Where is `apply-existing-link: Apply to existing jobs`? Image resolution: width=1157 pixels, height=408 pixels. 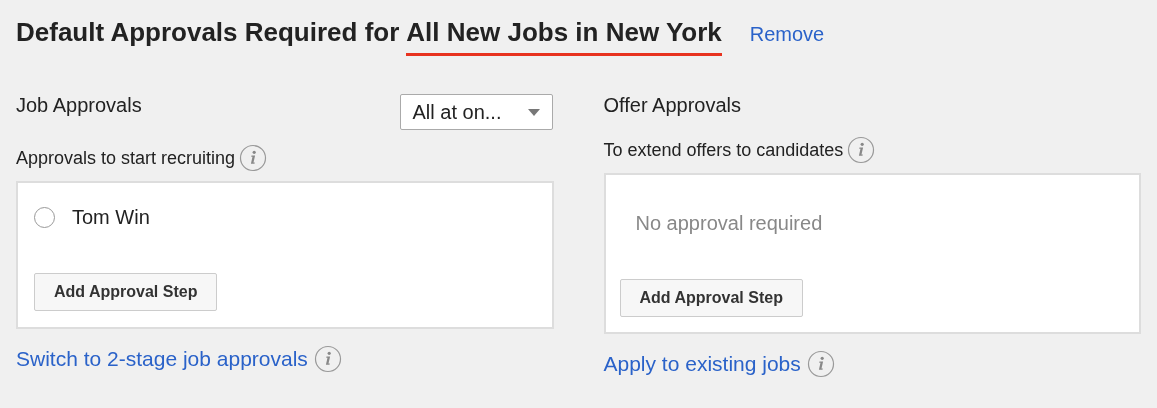
apply-existing-link: Apply to existing jobs is located at coordinates (702, 364).